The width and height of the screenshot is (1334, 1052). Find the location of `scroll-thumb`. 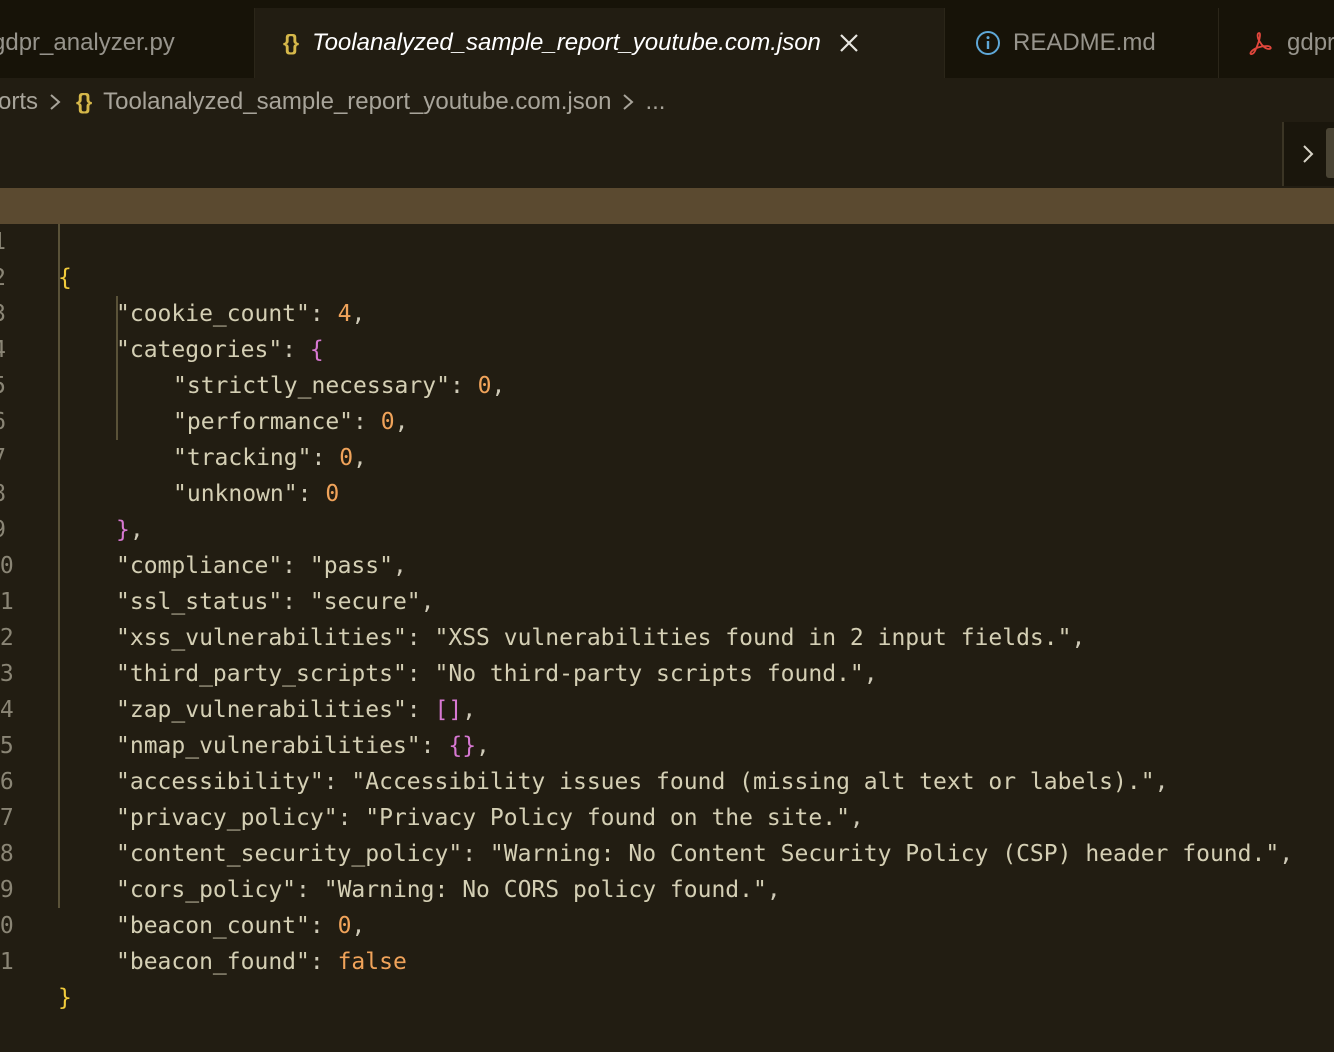

scroll-thumb is located at coordinates (1330, 153).